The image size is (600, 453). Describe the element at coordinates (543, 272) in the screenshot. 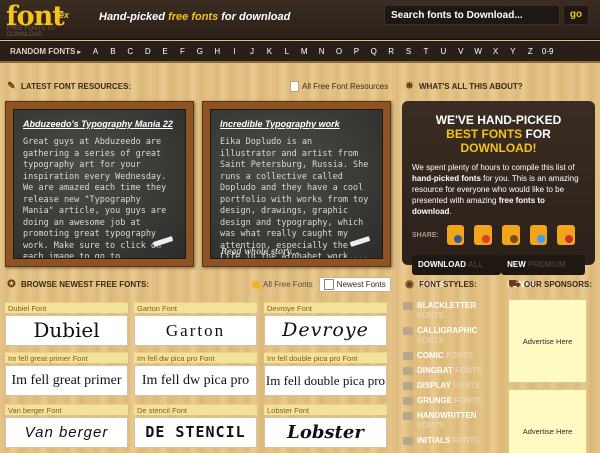

I see `new-premium-fonts-button: NEW PREMIUM FONTS!` at that location.